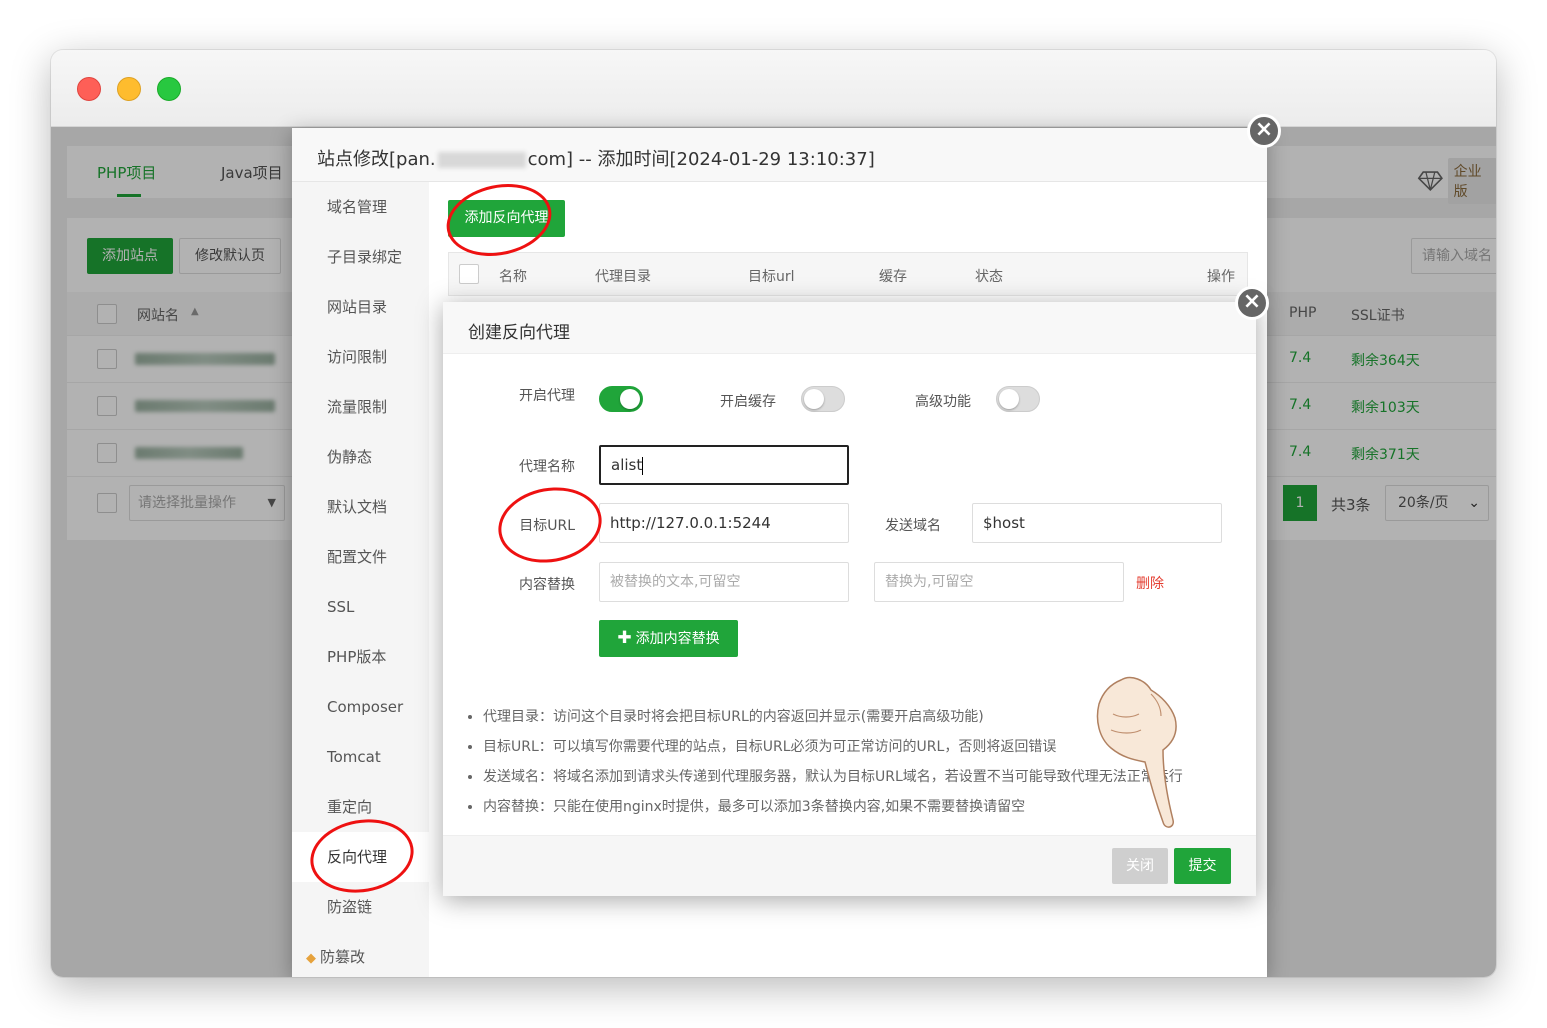 The image size is (1547, 1028). I want to click on add-content-replace-label: 添加内容替换, so click(677, 639).